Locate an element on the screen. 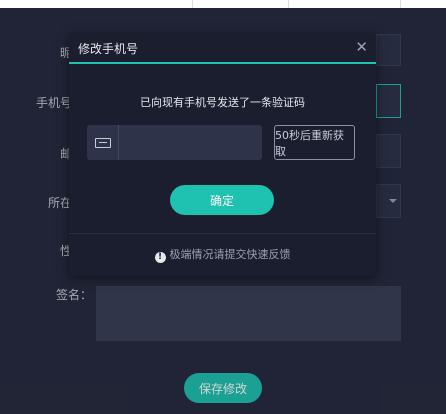 This screenshot has height=414, width=446. signature-textarea is located at coordinates (248, 313).